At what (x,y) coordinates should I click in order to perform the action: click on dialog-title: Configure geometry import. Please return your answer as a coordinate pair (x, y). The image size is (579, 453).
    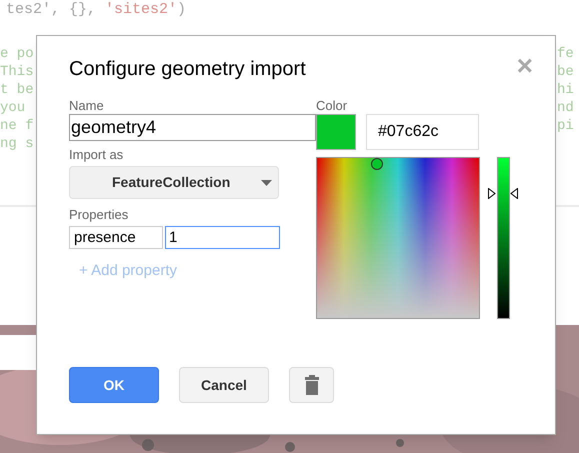
    Looking at the image, I should click on (187, 69).